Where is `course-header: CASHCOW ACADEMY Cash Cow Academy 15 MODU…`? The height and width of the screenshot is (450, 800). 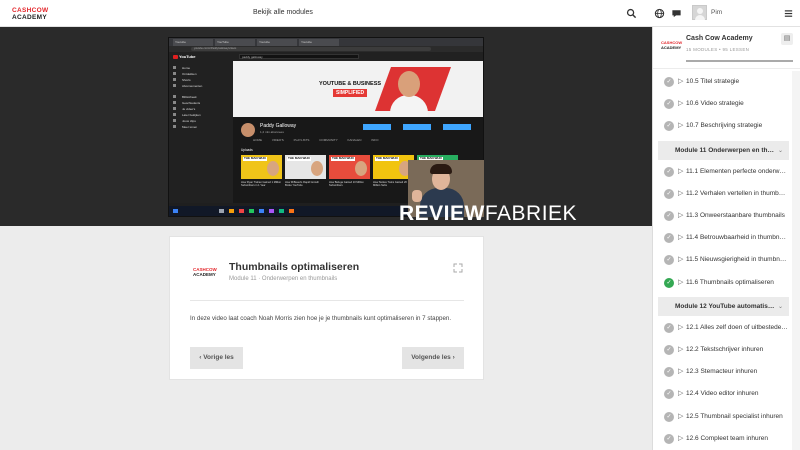
course-header: CASHCOW ACADEMY Cash Cow Academy 15 MODU… is located at coordinates (726, 48).